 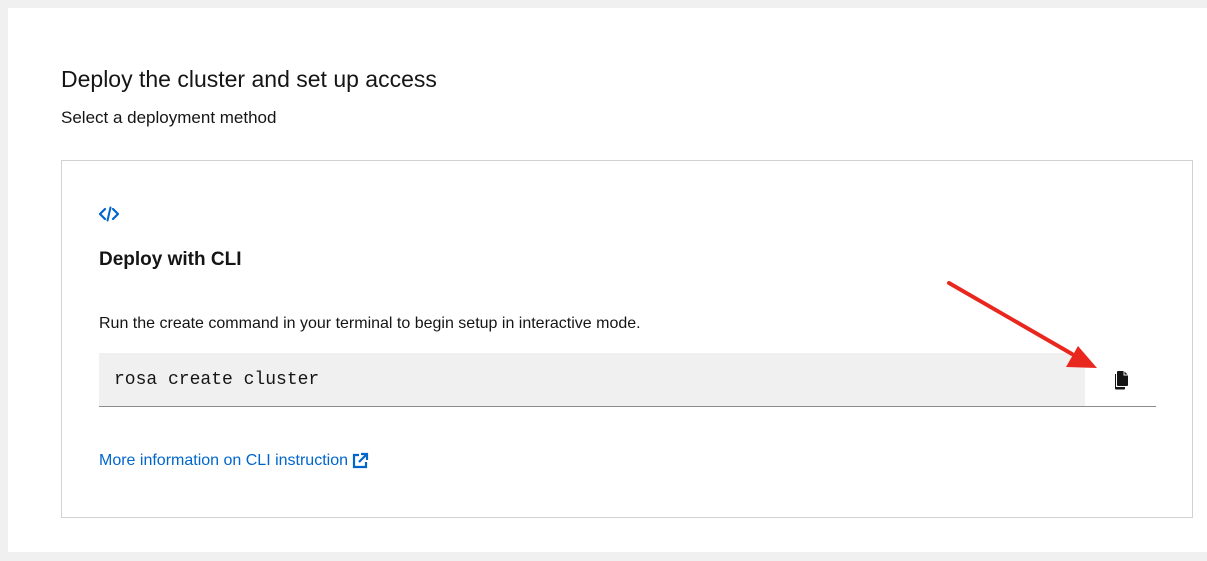 What do you see at coordinates (223, 460) in the screenshot?
I see `more-info-link-label: More information on CLI instruction` at bounding box center [223, 460].